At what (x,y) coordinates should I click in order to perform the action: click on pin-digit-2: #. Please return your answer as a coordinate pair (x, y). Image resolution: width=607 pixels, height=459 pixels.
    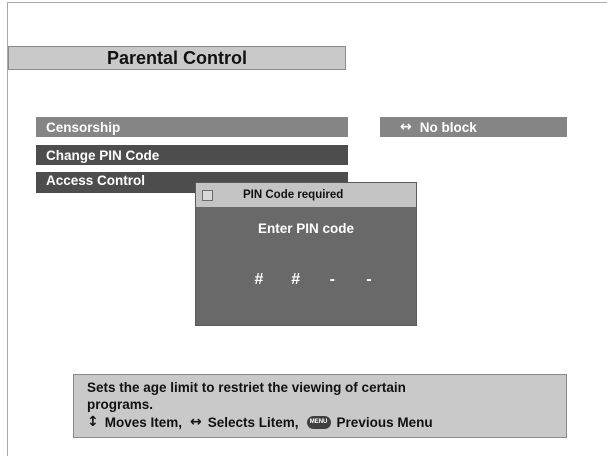
    Looking at the image, I should click on (296, 279).